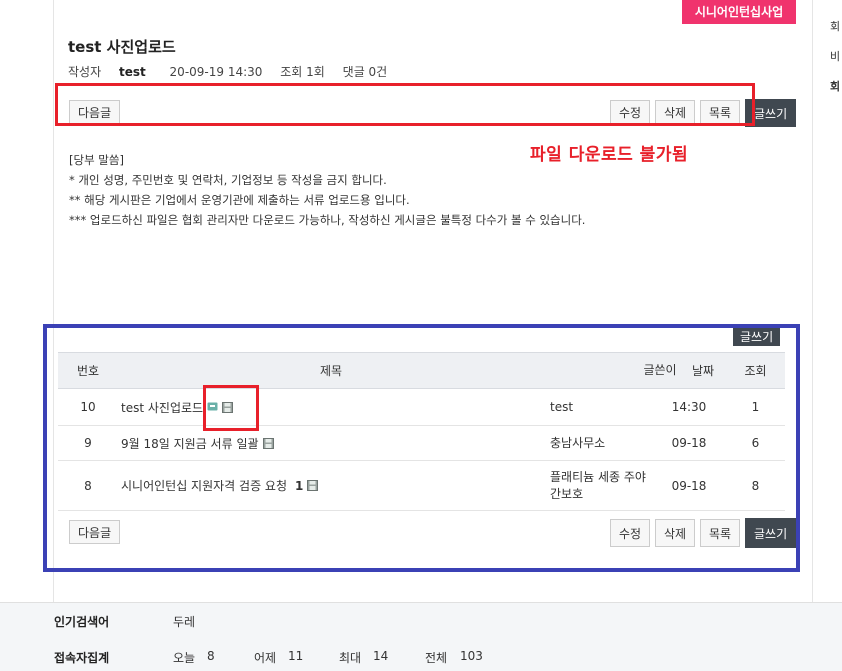 The image size is (842, 671). What do you see at coordinates (350, 658) in the screenshot?
I see `max-label: 최대` at bounding box center [350, 658].